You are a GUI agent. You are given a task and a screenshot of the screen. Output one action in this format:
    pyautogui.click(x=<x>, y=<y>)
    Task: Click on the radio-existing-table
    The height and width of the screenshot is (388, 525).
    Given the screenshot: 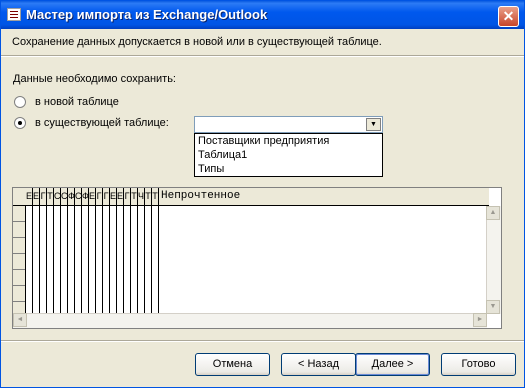 What is the action you would take?
    pyautogui.click(x=20, y=123)
    